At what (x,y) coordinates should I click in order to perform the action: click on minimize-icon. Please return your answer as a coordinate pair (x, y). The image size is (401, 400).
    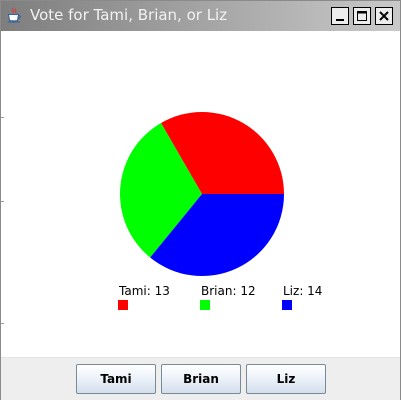
    Looking at the image, I should click on (340, 20).